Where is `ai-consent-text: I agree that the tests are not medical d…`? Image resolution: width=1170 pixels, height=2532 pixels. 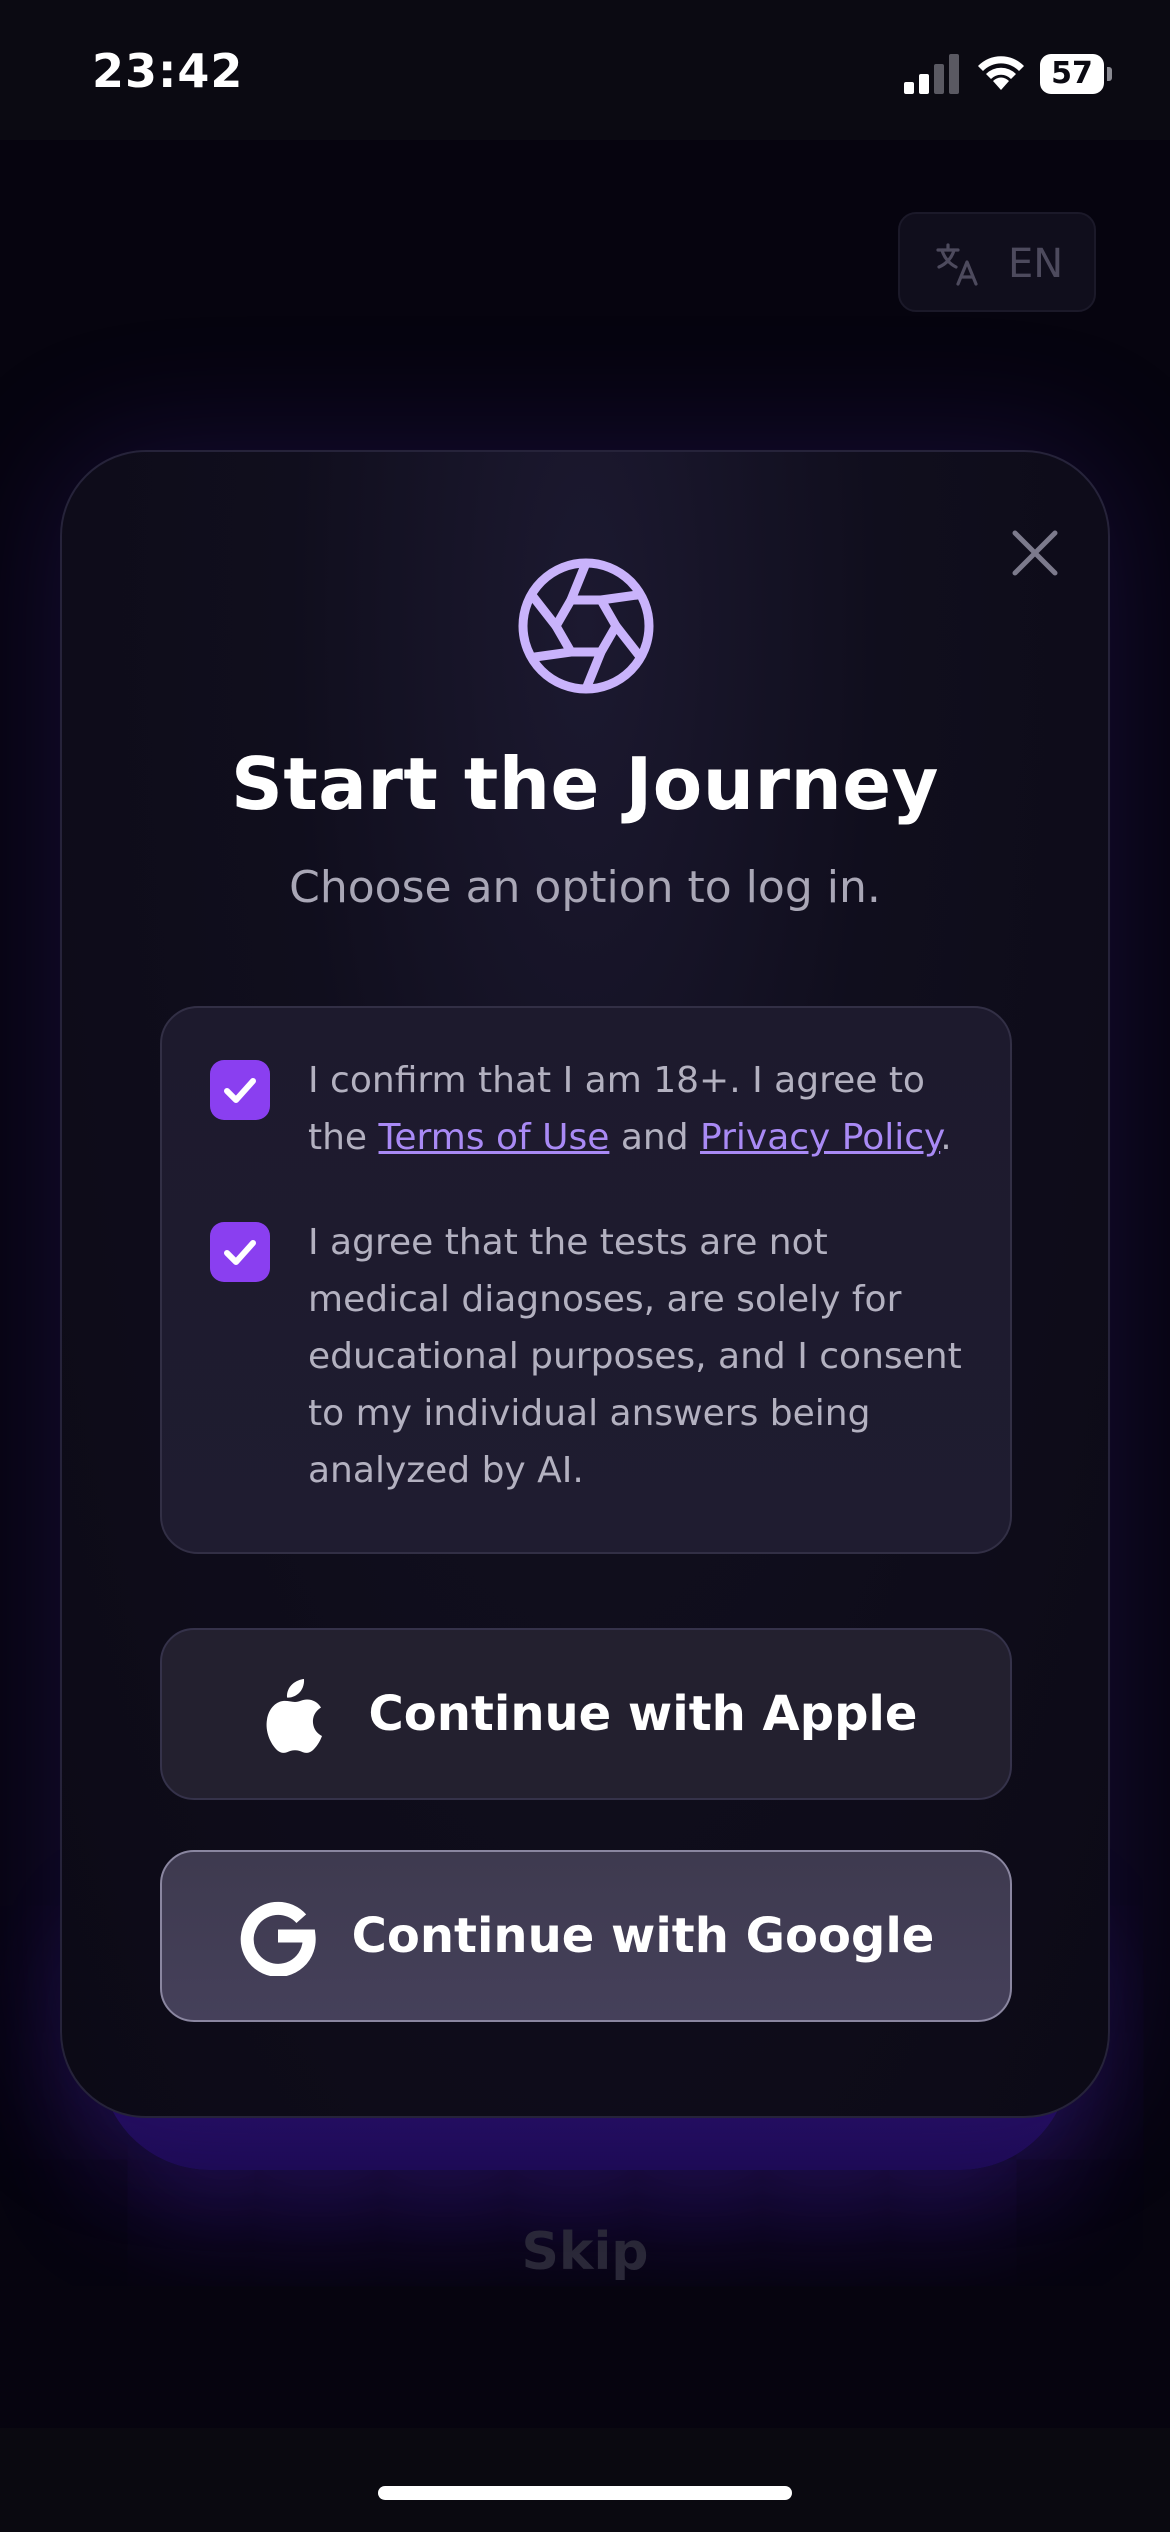 ai-consent-text: I agree that the tests are not medical d… is located at coordinates (635, 1356).